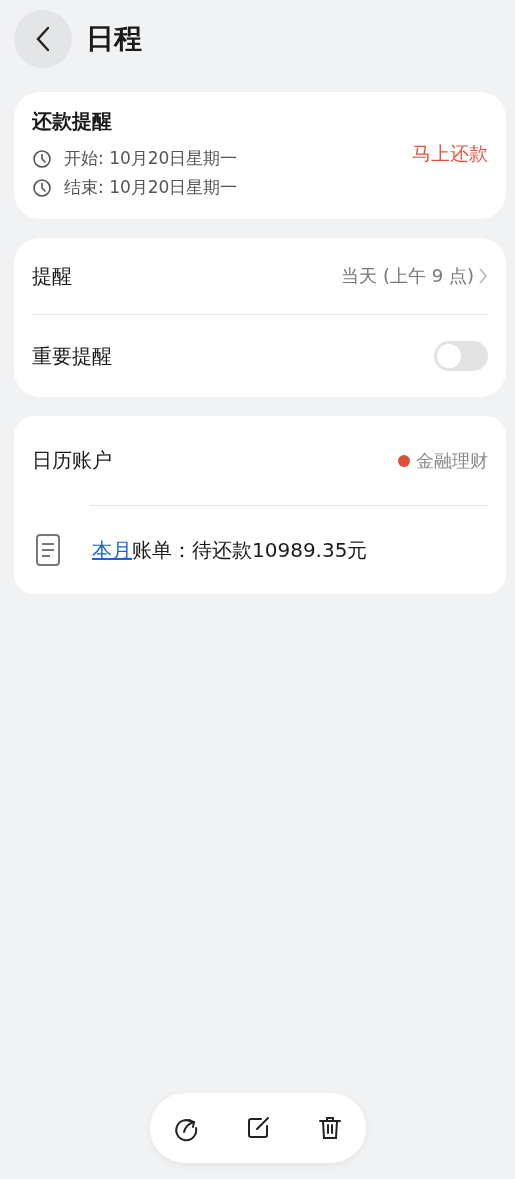 This screenshot has height=1179, width=515. I want to click on event-time: 结束: 10月20日星期一, so click(151, 187).